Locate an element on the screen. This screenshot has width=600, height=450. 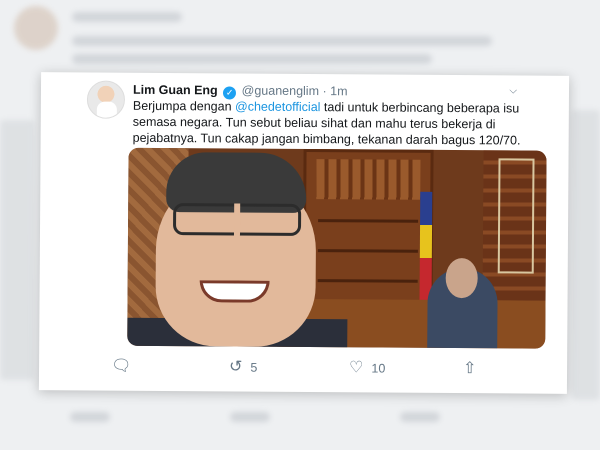
tweet-text-part: Berjumpa dengan is located at coordinates (184, 106).